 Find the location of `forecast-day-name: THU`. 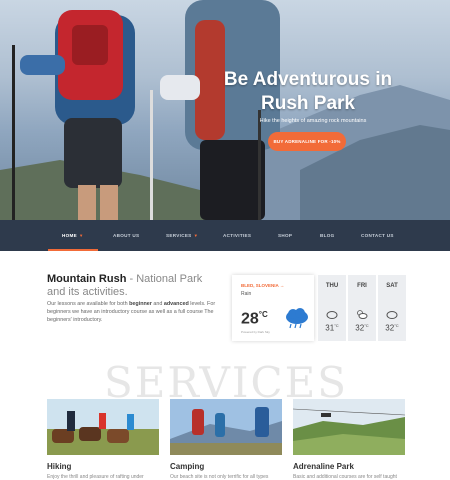

forecast-day-name: THU is located at coordinates (332, 286).